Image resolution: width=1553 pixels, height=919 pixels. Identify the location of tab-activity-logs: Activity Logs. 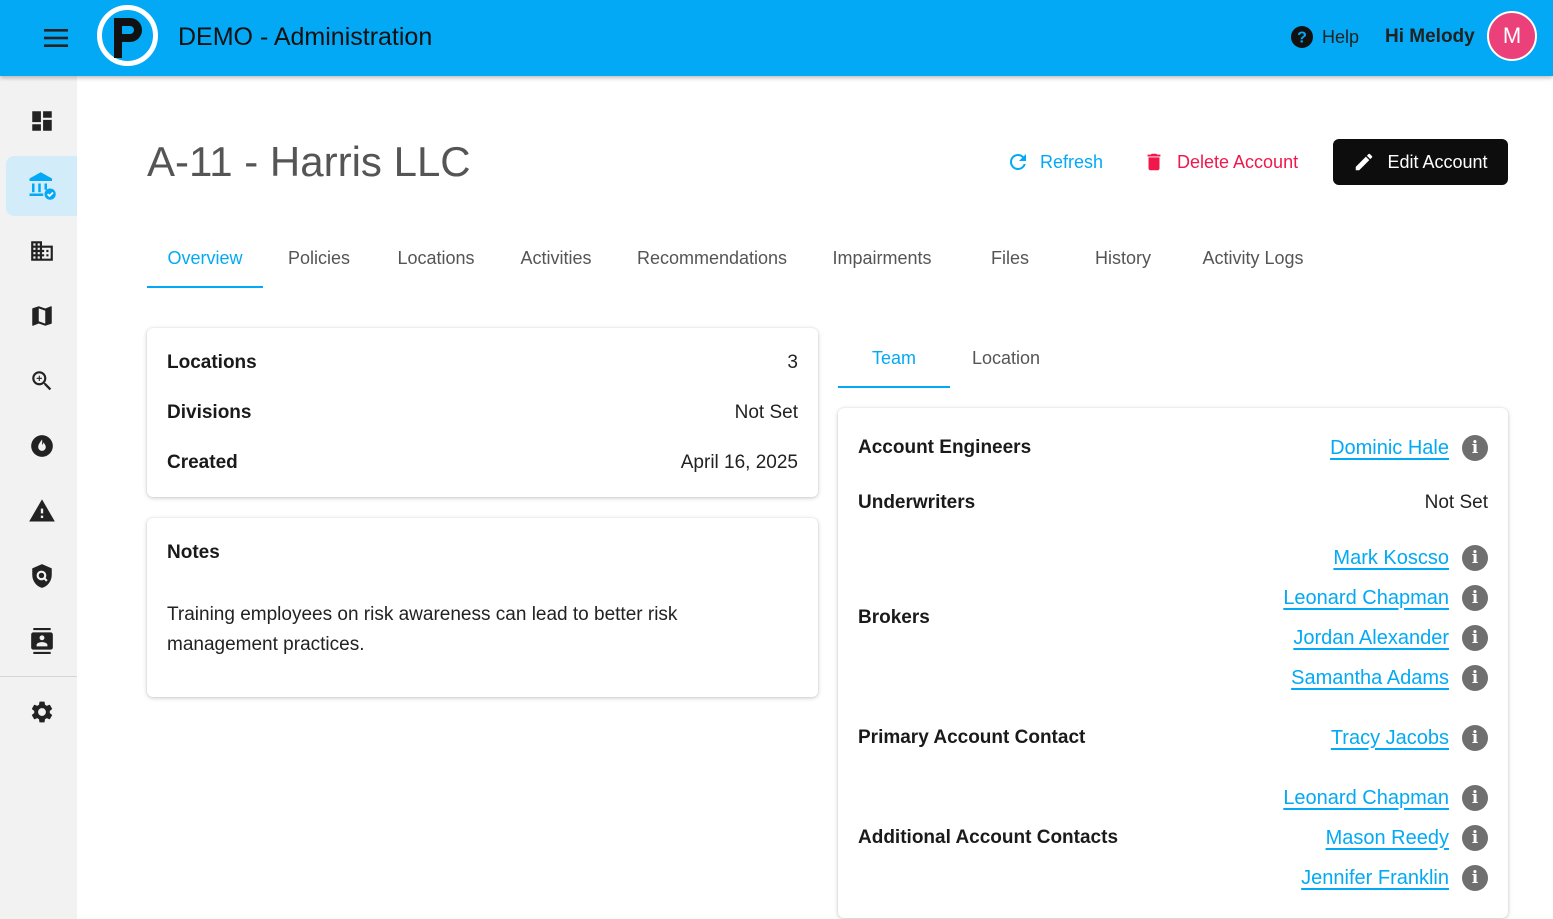
(1253, 263).